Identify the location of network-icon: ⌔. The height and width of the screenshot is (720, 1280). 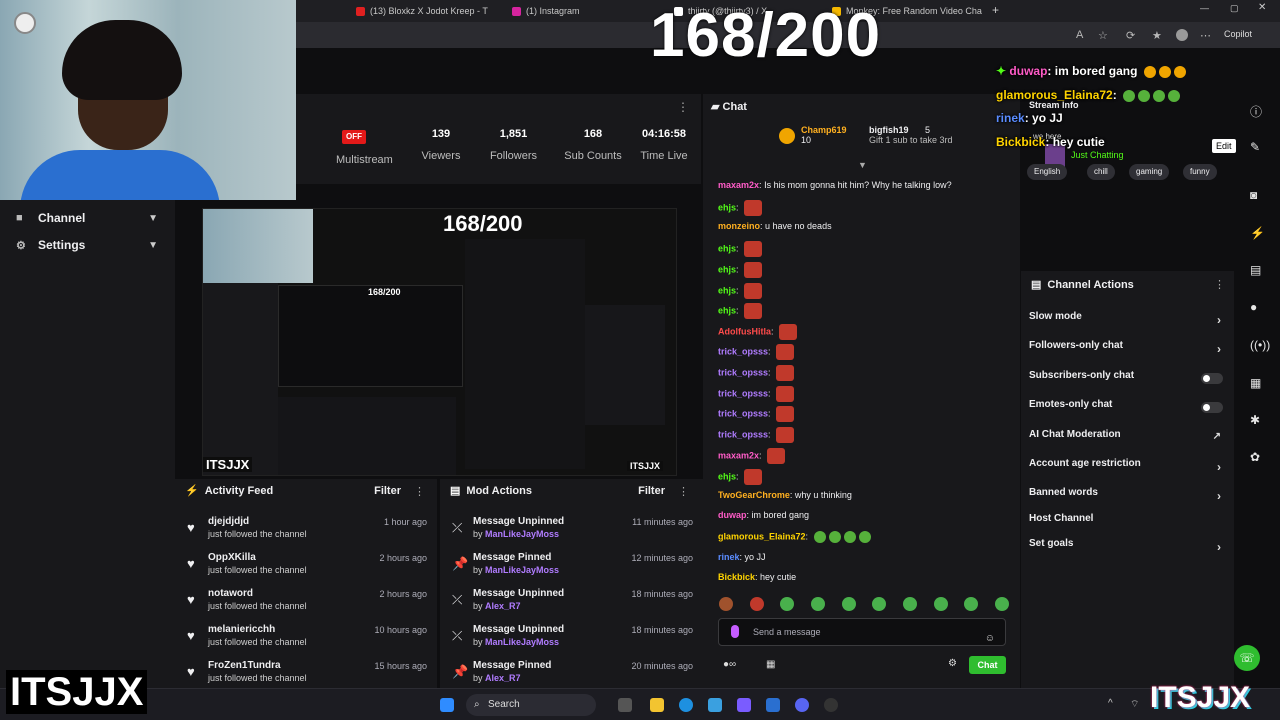
(1134, 704).